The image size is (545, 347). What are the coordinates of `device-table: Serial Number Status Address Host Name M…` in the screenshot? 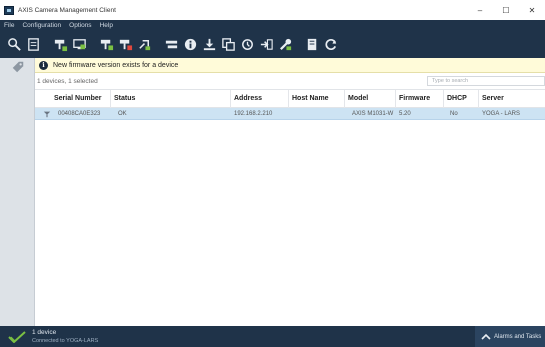 It's located at (290, 104).